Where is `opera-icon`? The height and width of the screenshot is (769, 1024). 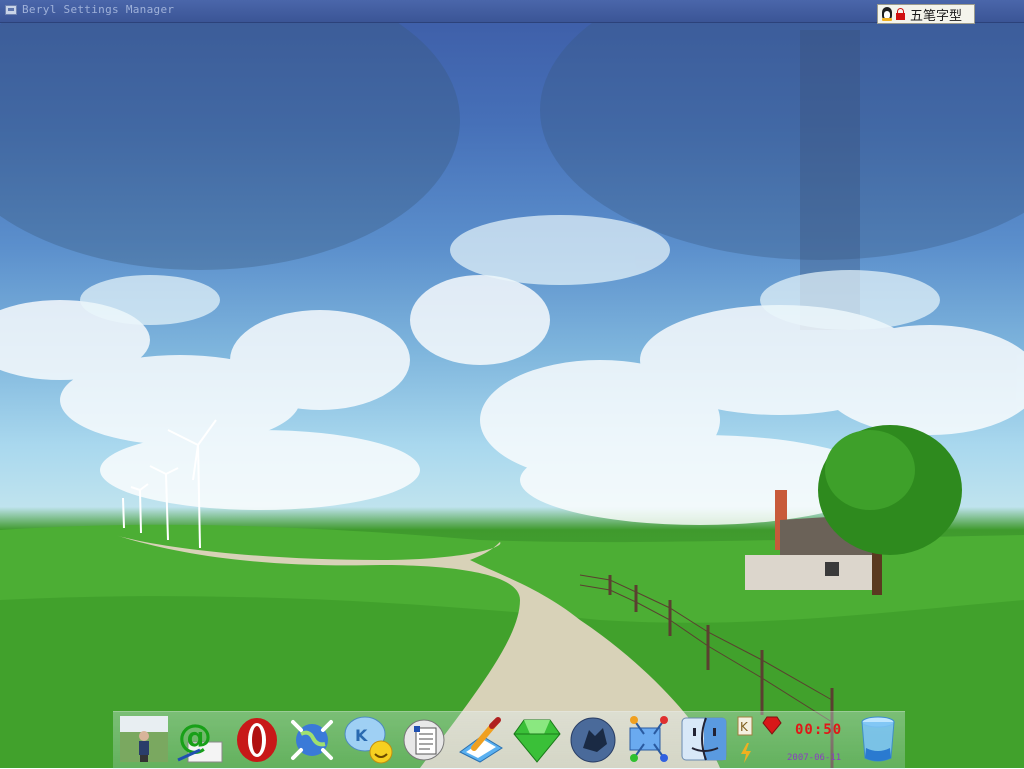 opera-icon is located at coordinates (257, 739).